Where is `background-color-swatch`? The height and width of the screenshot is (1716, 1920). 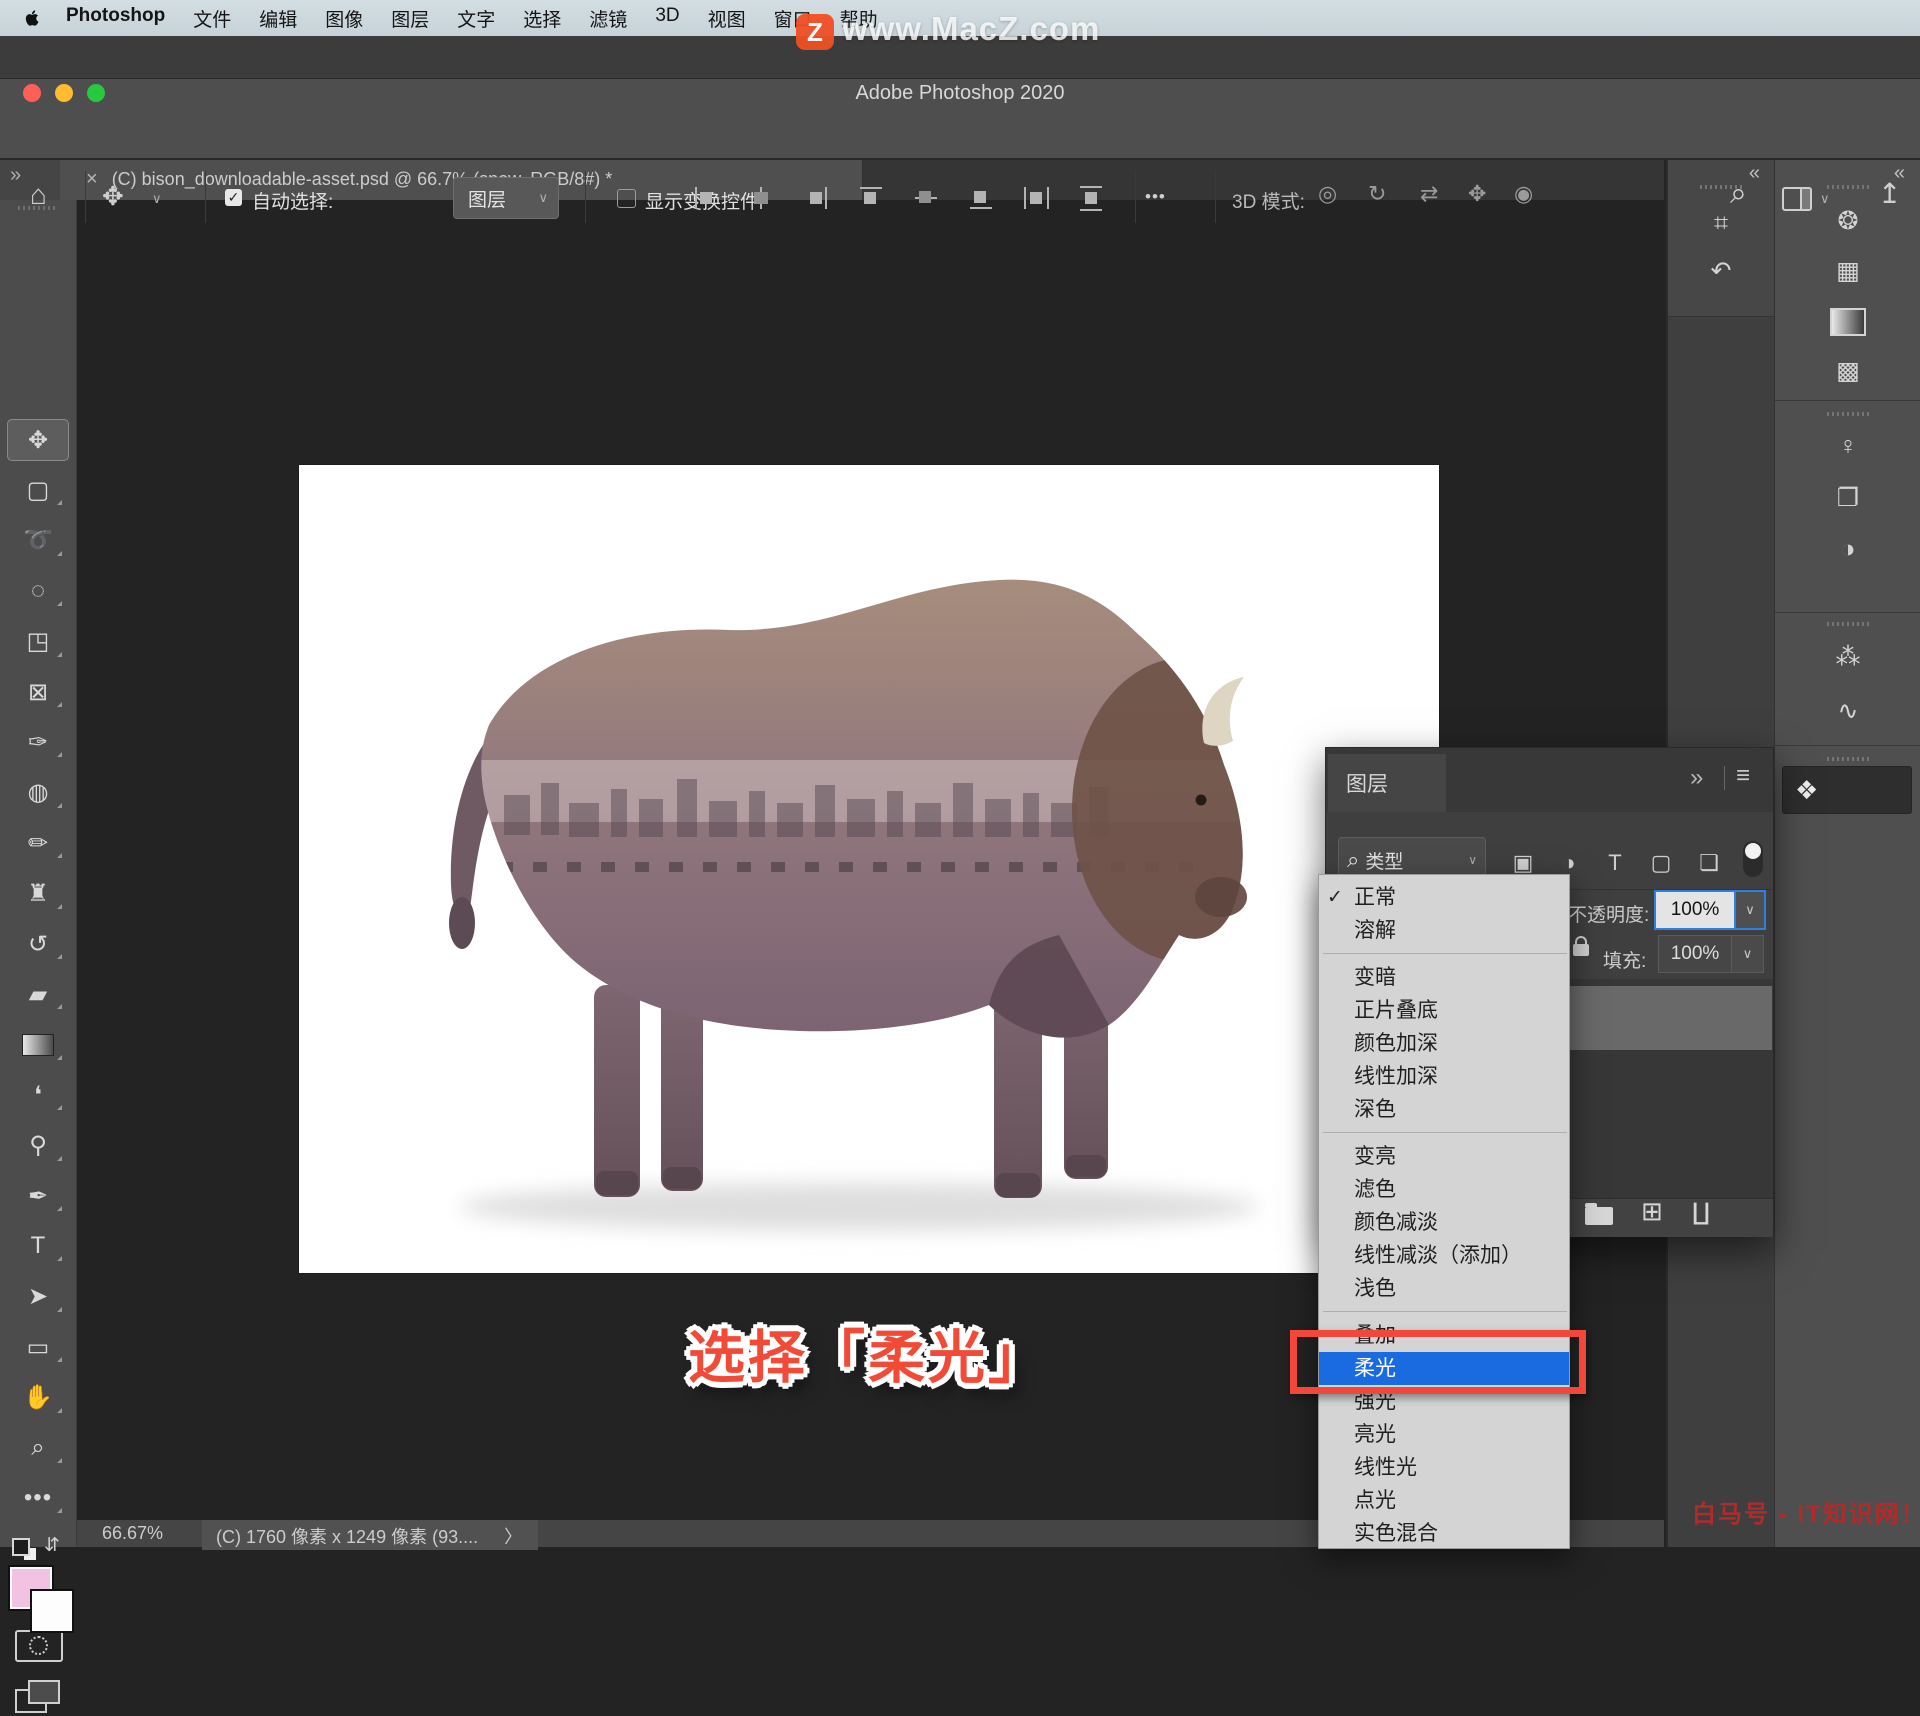 background-color-swatch is located at coordinates (52, 1611).